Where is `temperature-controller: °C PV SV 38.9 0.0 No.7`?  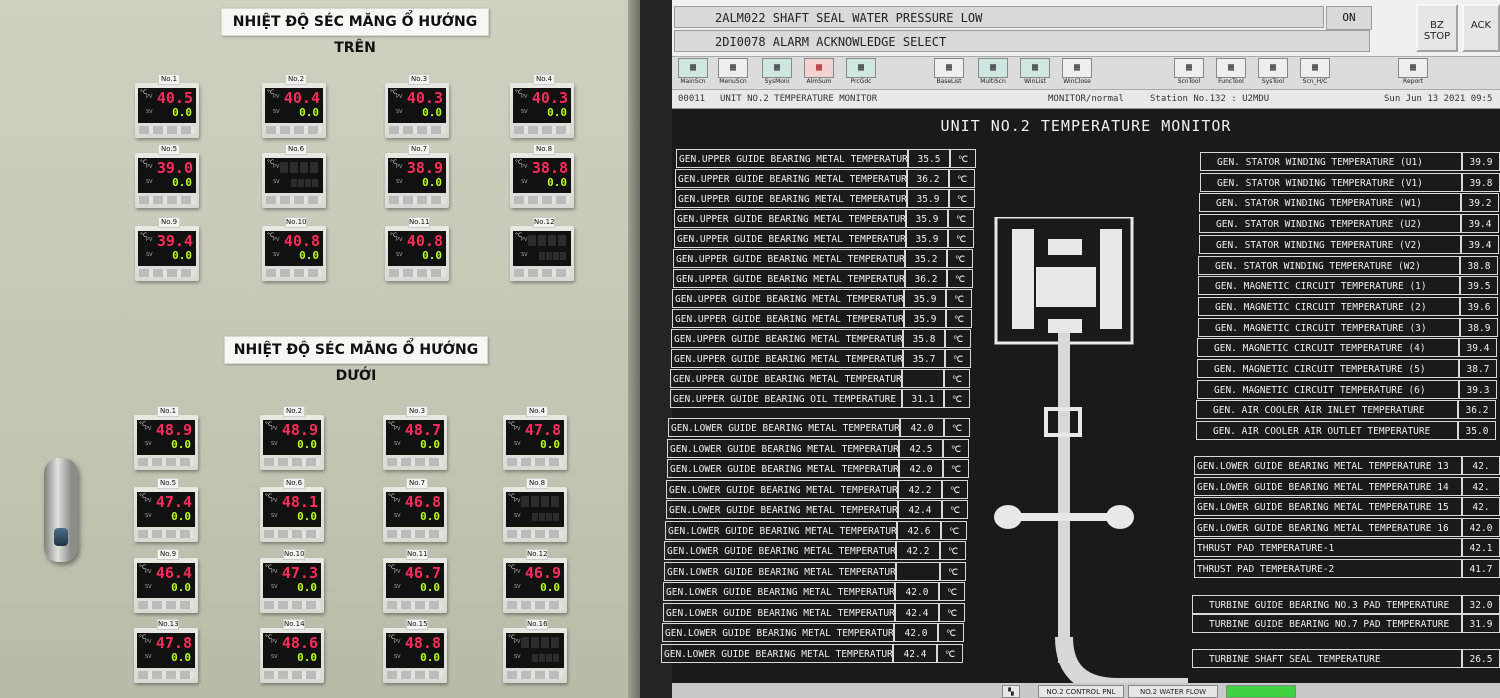 temperature-controller: °C PV SV 38.9 0.0 No.7 is located at coordinates (417, 176).